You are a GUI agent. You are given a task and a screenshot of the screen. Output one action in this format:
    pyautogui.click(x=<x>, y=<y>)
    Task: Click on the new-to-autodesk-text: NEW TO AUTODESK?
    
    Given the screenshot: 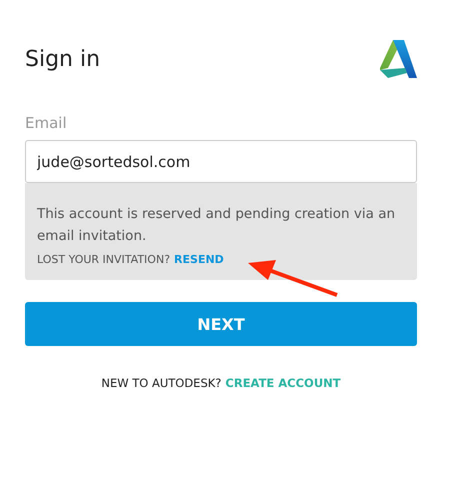 What is the action you would take?
    pyautogui.click(x=161, y=383)
    